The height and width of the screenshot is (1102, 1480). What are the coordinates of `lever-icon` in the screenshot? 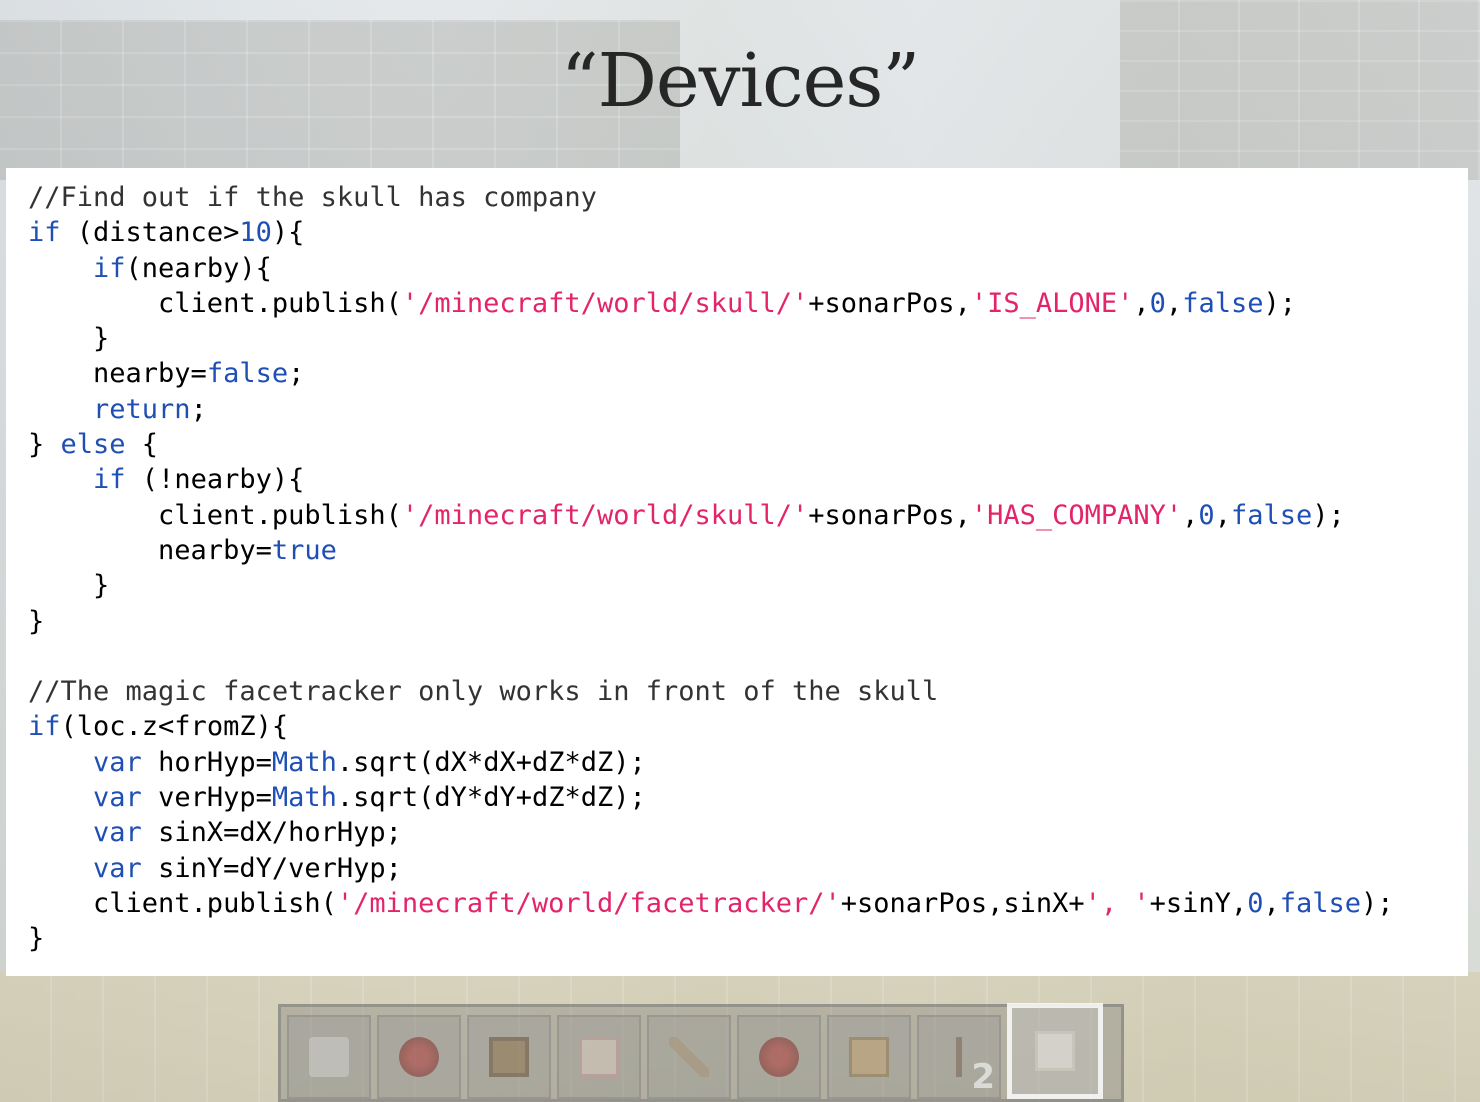 It's located at (689, 1057).